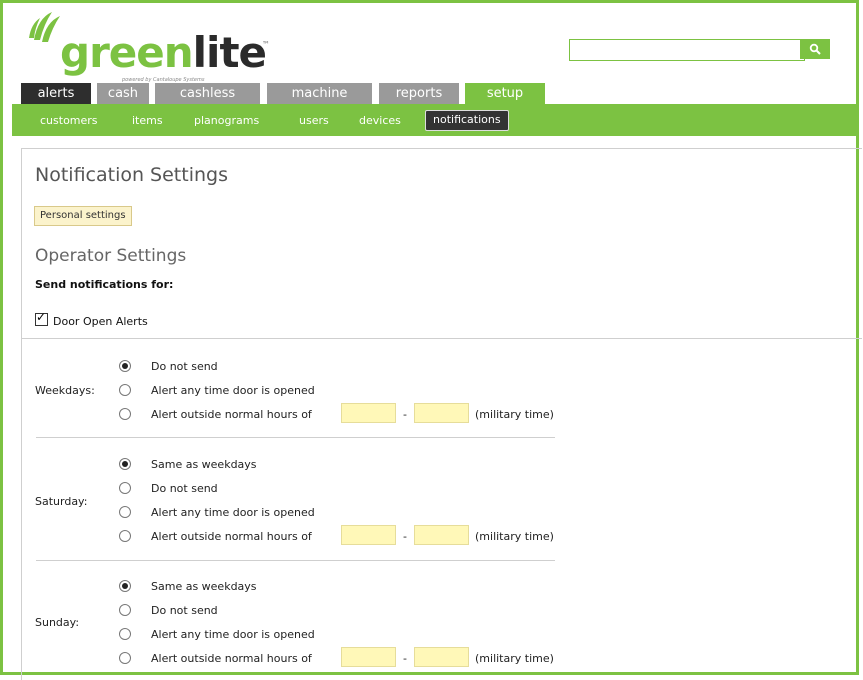 The height and width of the screenshot is (680, 863). Describe the element at coordinates (441, 413) in the screenshot. I see `weekdays-end-time-input` at that location.